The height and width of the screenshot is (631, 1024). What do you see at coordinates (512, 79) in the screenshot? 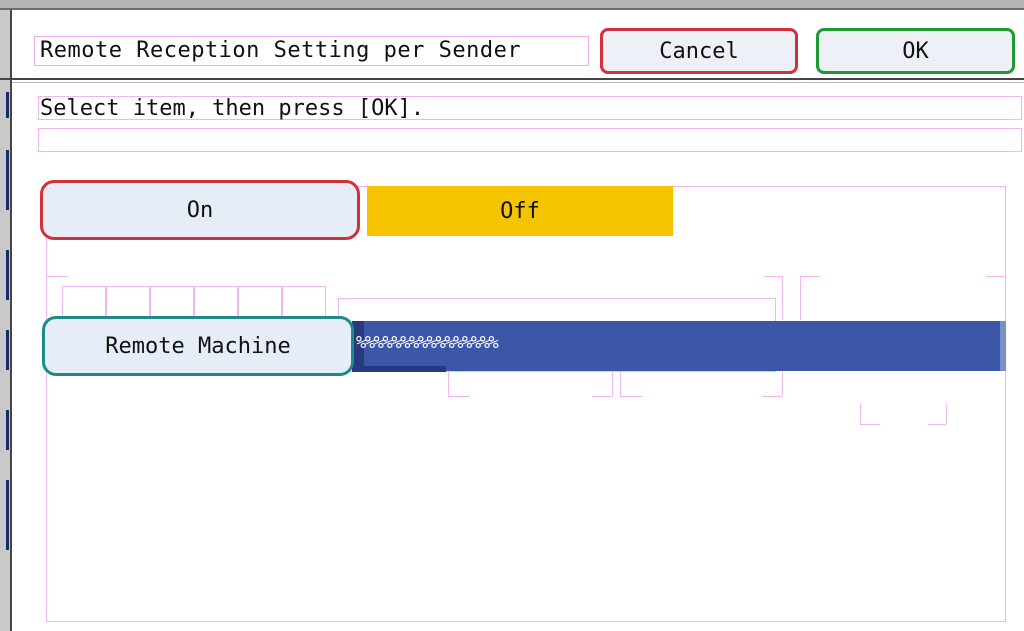
I see `header-divider` at bounding box center [512, 79].